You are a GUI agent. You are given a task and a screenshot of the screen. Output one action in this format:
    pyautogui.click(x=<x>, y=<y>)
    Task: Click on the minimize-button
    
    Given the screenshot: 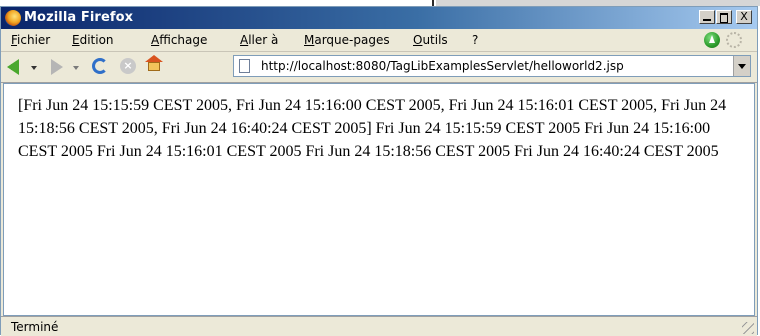 What is the action you would take?
    pyautogui.click(x=707, y=17)
    